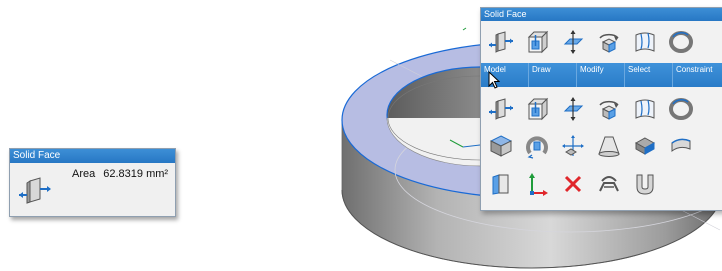 This screenshot has width=722, height=271. What do you see at coordinates (601, 14) in the screenshot?
I see `panel-title: Solid Face` at bounding box center [601, 14].